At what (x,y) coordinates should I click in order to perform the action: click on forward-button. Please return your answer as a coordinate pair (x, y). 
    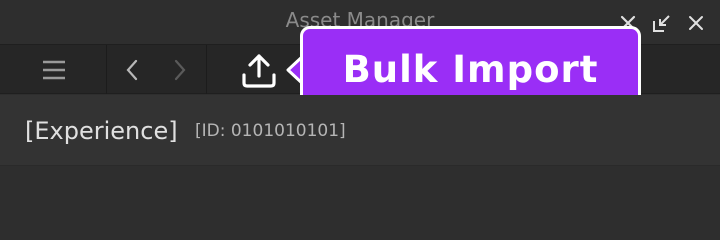
    Looking at the image, I should click on (180, 69).